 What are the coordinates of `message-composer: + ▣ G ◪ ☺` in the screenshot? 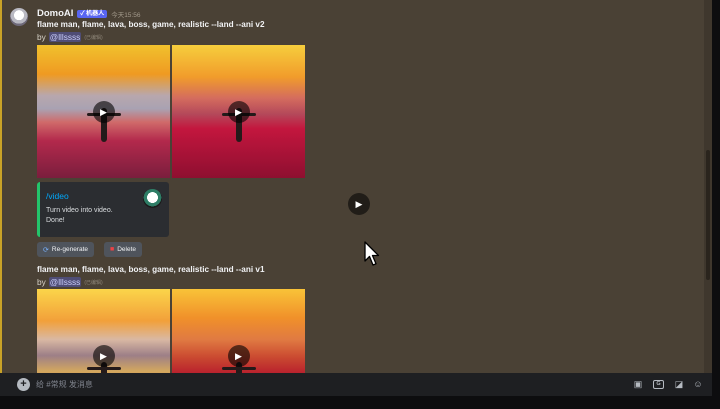 It's located at (356, 384).